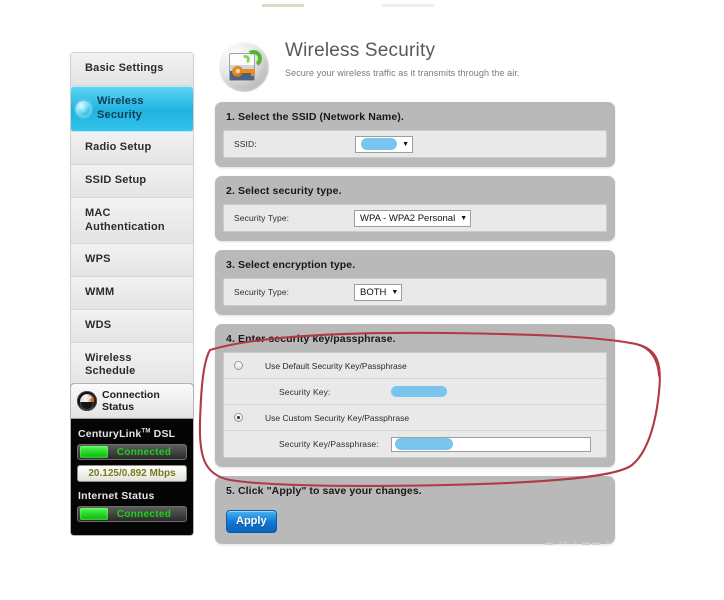 This screenshot has height=600, width=724. What do you see at coordinates (291, 265) in the screenshot?
I see `section-heading: 3. Select encryption type.` at bounding box center [291, 265].